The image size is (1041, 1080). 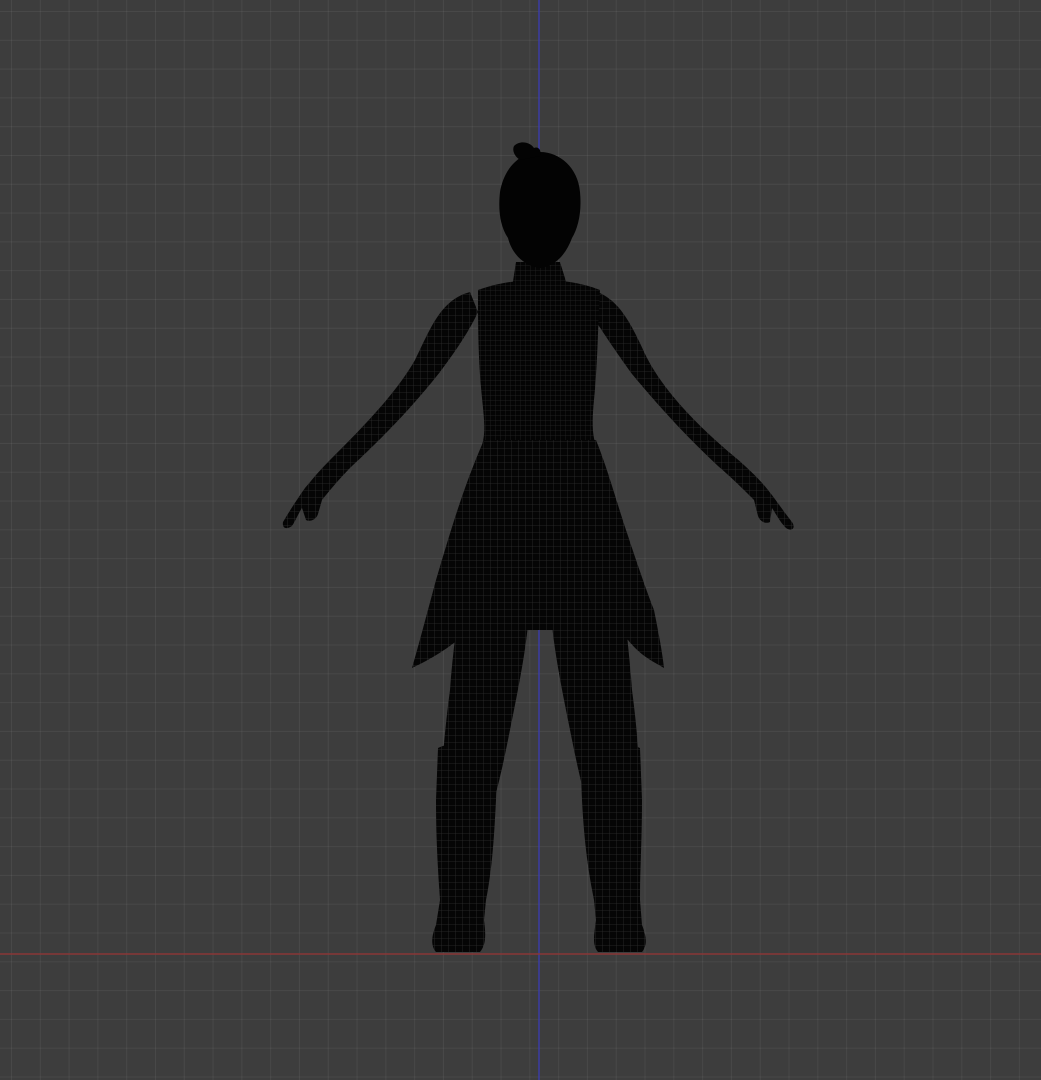 I want to click on right-arm, so click(x=692, y=410).